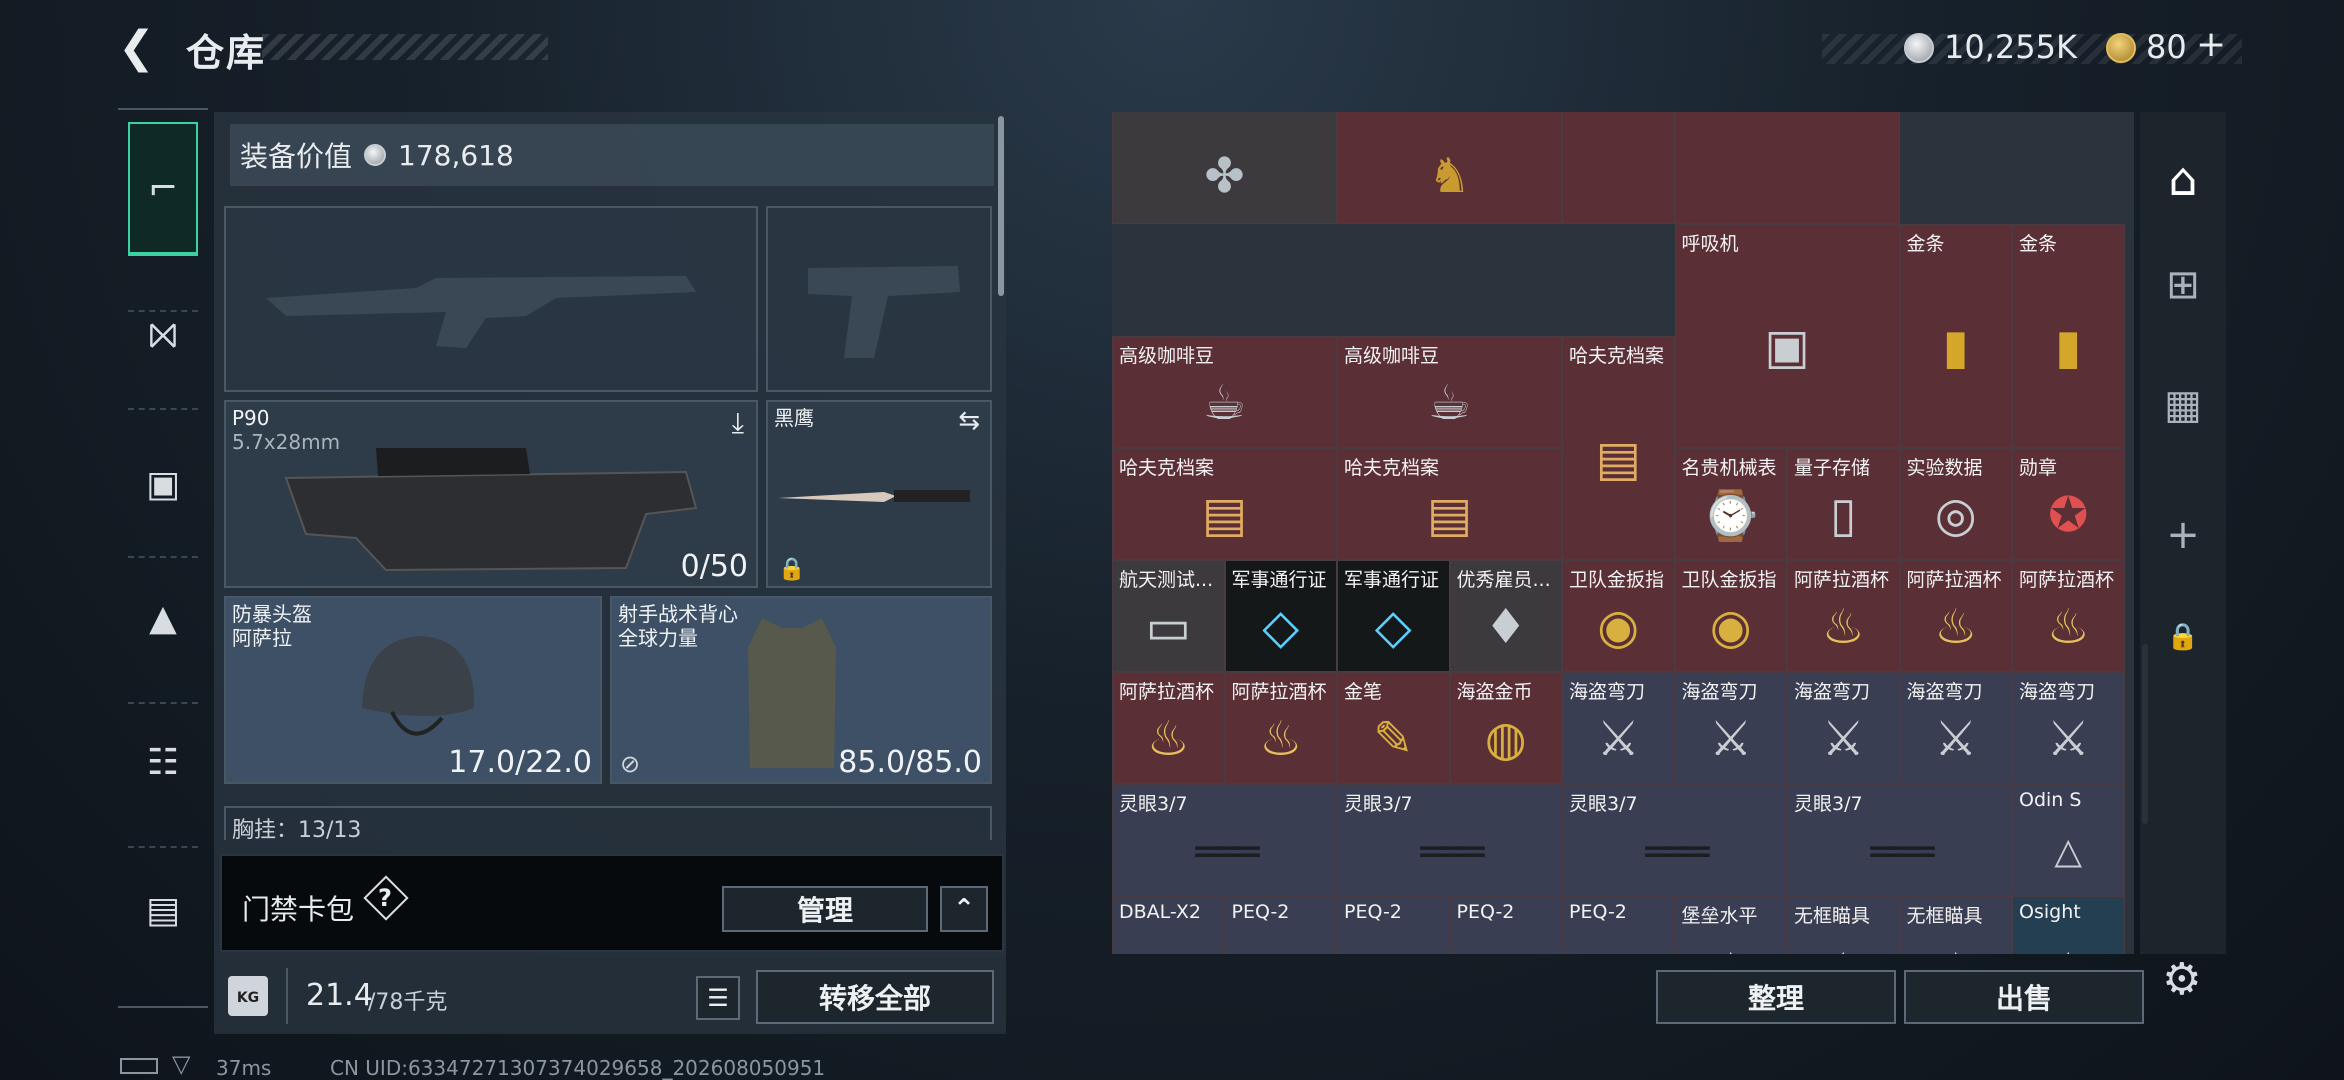 This screenshot has height=1080, width=2344. What do you see at coordinates (1677, 851) in the screenshot?
I see `scope-icon: ═══` at bounding box center [1677, 851].